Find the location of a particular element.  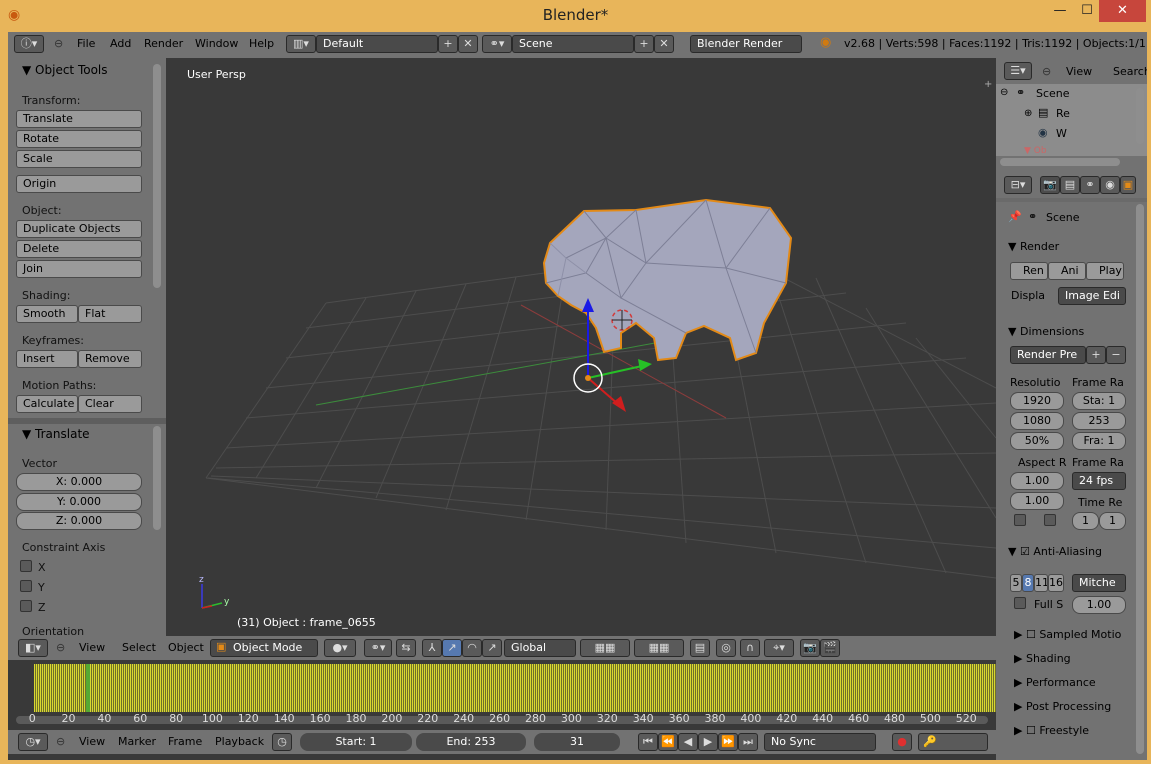

sync-mode-select: No Sync is located at coordinates (820, 742).